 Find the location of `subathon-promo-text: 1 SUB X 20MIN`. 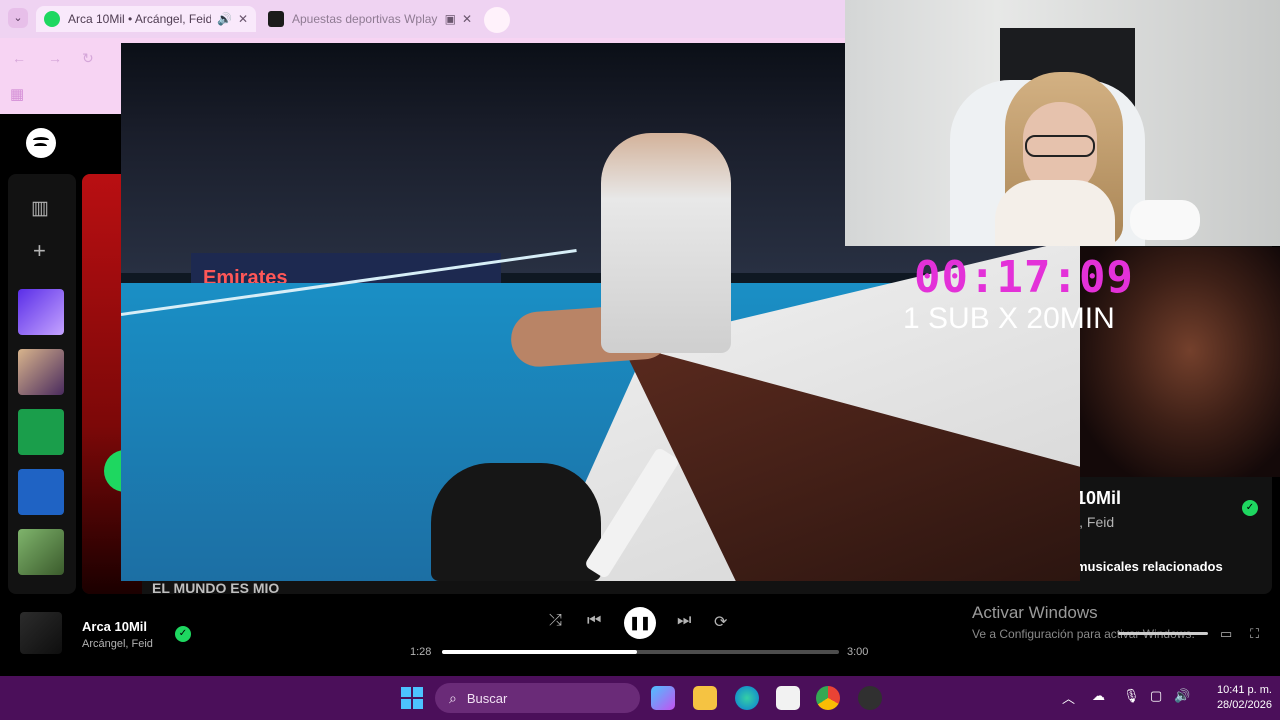

subathon-promo-text: 1 SUB X 20MIN is located at coordinates (1009, 318).